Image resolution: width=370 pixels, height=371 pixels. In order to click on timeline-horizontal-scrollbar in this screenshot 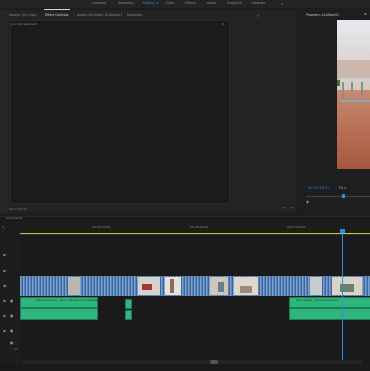, I will do `click(192, 362)`.